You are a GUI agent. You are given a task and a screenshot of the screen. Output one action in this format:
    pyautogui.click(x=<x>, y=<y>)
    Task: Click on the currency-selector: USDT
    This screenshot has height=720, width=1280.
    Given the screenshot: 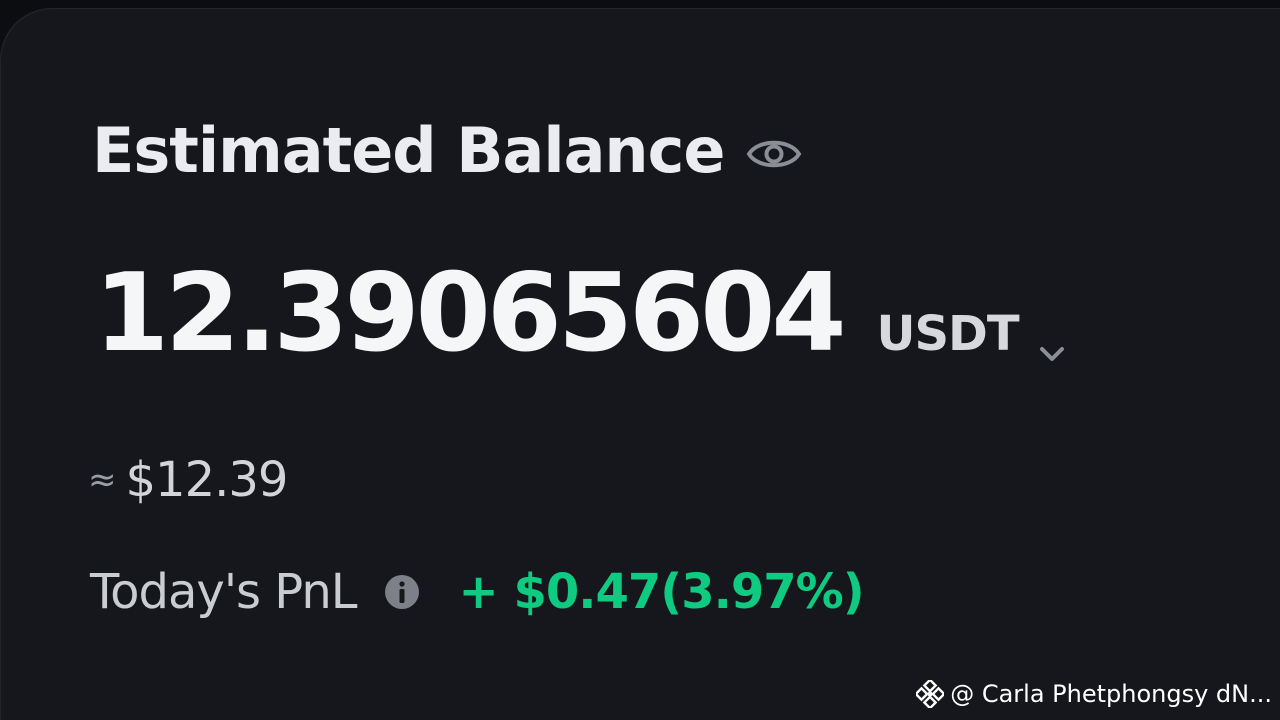 What is the action you would take?
    pyautogui.click(x=971, y=334)
    